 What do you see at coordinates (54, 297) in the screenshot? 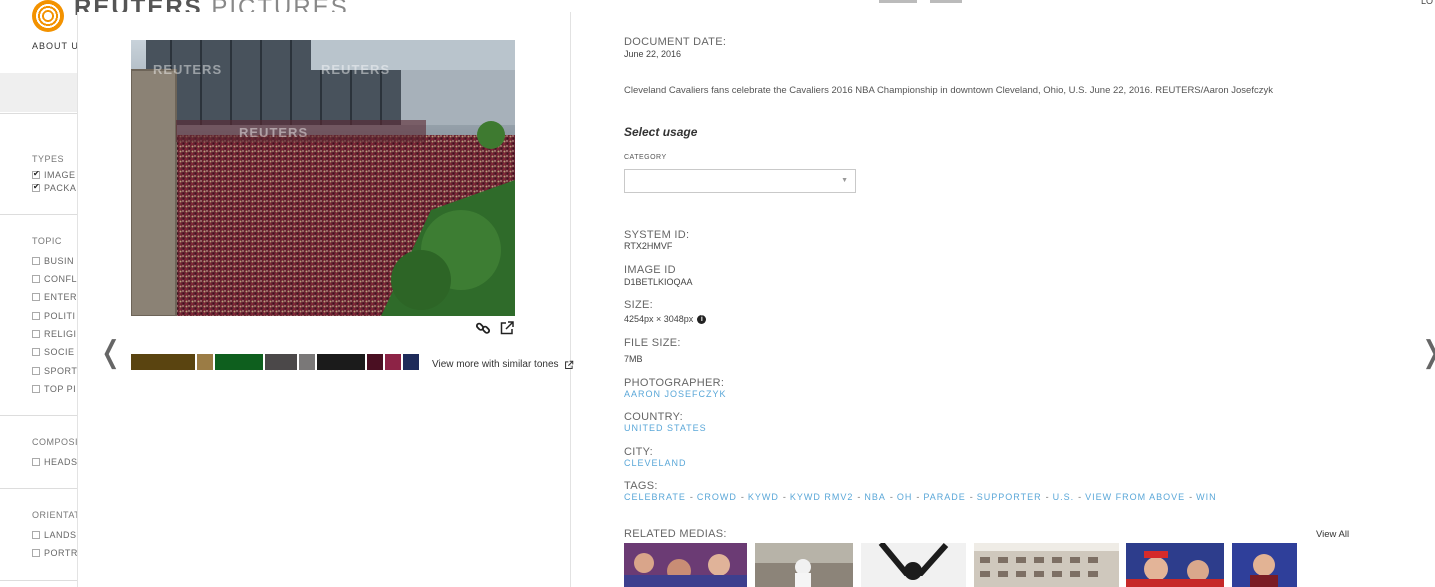
I see `filter-topic-item: ENTER` at bounding box center [54, 297].